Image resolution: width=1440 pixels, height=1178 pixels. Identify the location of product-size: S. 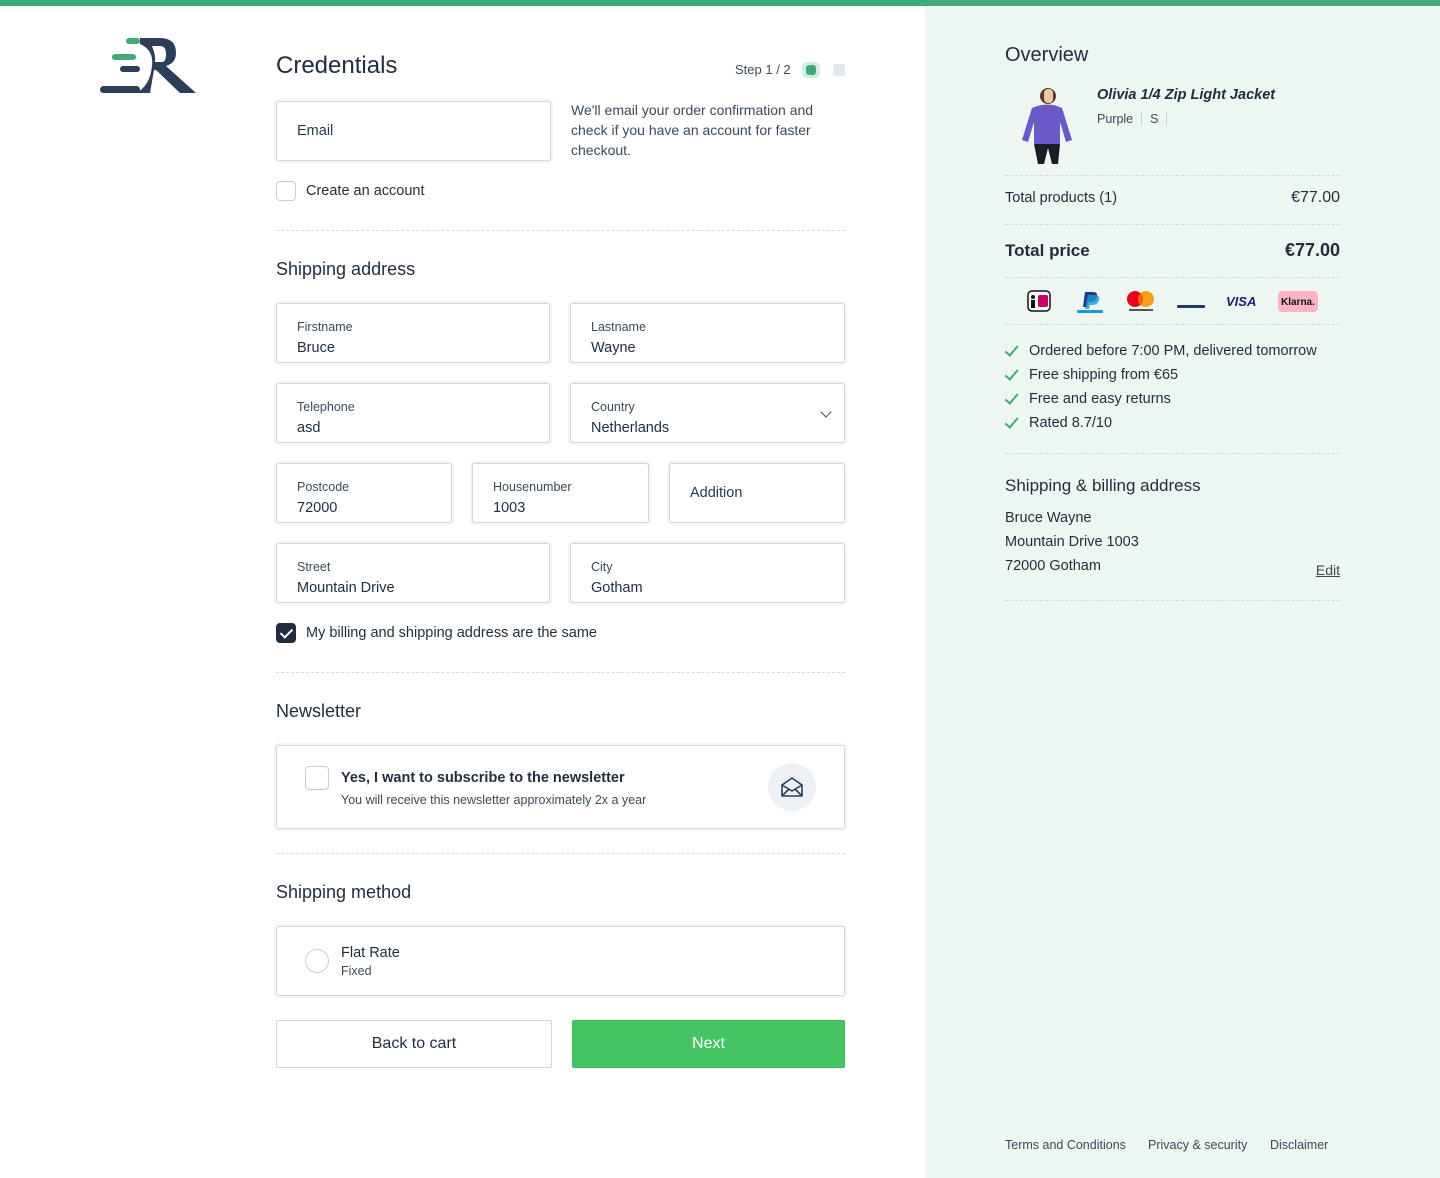
(1154, 119).